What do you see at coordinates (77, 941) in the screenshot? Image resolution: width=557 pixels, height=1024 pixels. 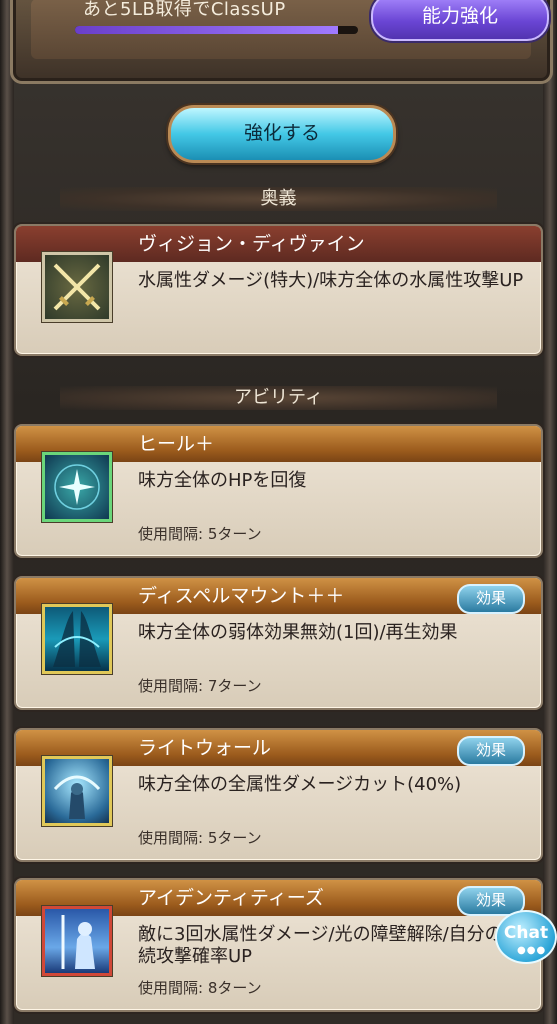 I see `identities-icon` at bounding box center [77, 941].